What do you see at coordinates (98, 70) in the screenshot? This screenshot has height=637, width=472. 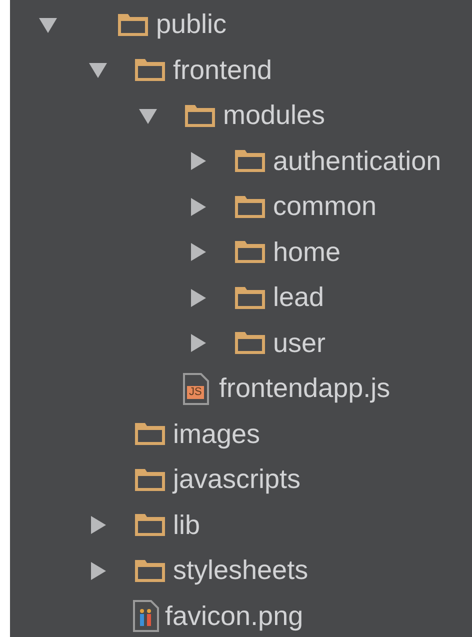 I see `expanded-arrow-icon` at bounding box center [98, 70].